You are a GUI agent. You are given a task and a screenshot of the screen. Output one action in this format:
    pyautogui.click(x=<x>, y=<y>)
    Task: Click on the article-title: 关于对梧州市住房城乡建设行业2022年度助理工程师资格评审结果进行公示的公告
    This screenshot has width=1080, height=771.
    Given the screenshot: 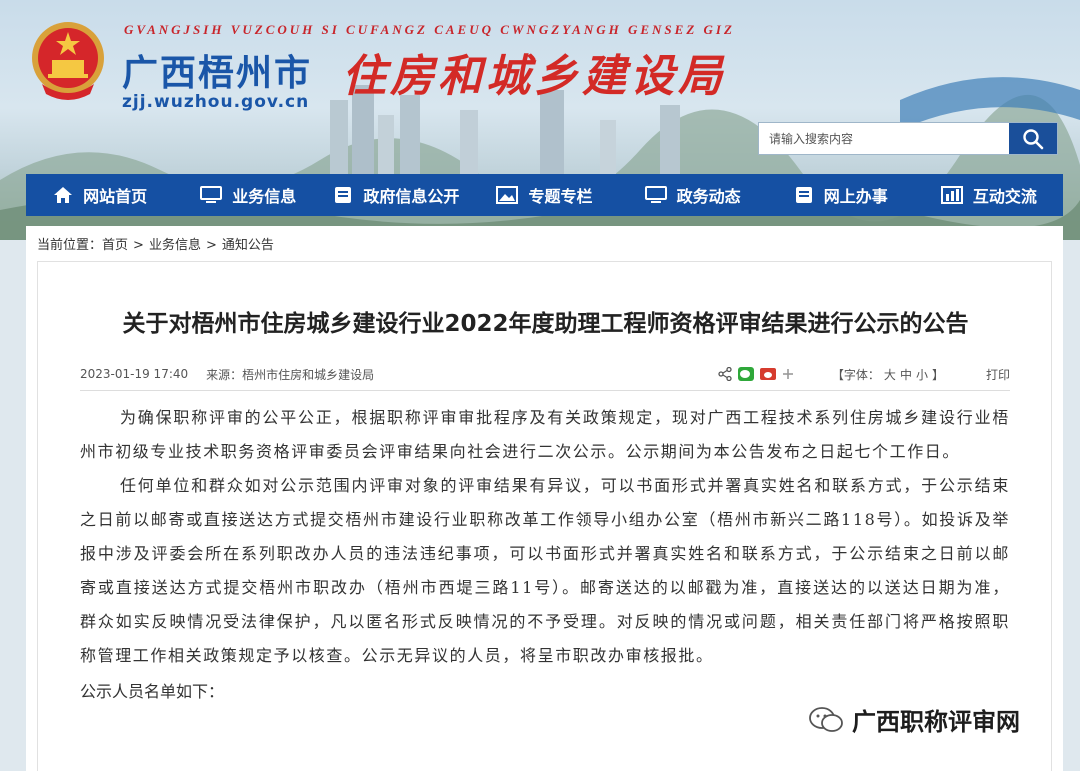 What is the action you would take?
    pyautogui.click(x=545, y=324)
    